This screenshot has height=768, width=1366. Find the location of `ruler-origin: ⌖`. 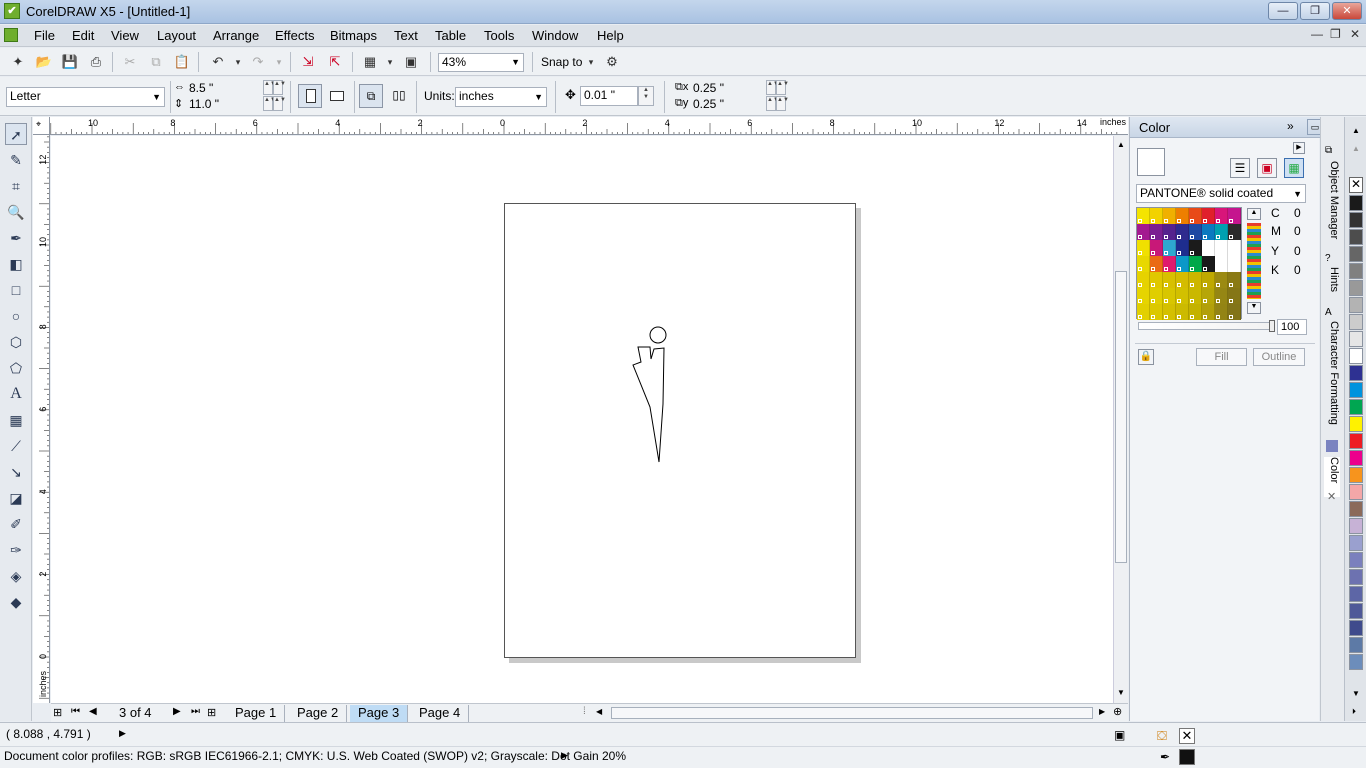

ruler-origin: ⌖ is located at coordinates (41, 126).